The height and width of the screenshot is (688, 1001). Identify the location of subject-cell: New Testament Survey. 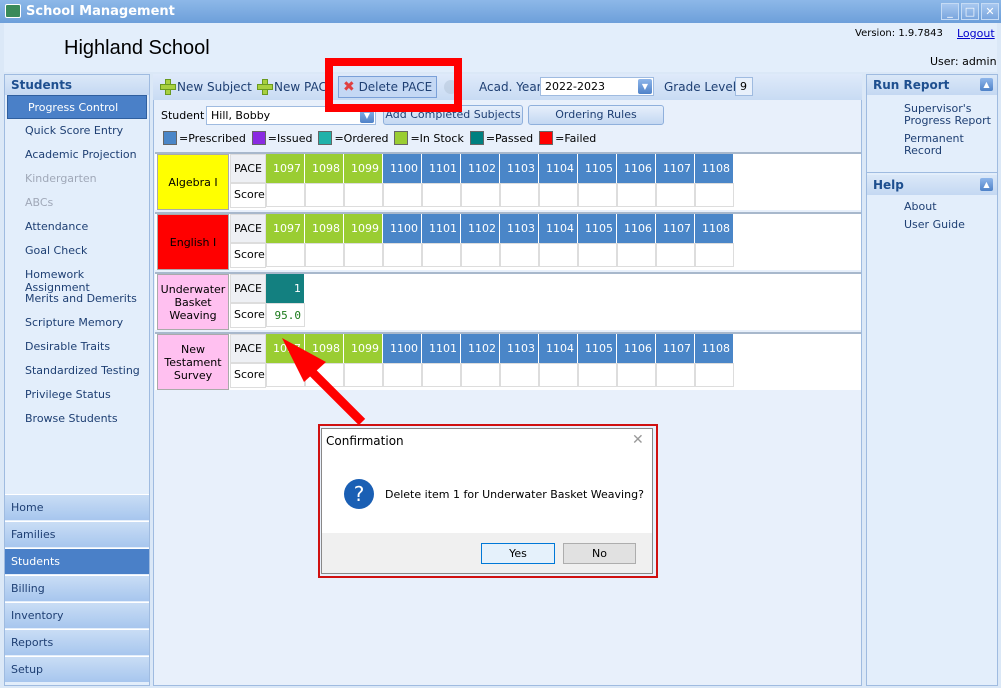
(193, 362).